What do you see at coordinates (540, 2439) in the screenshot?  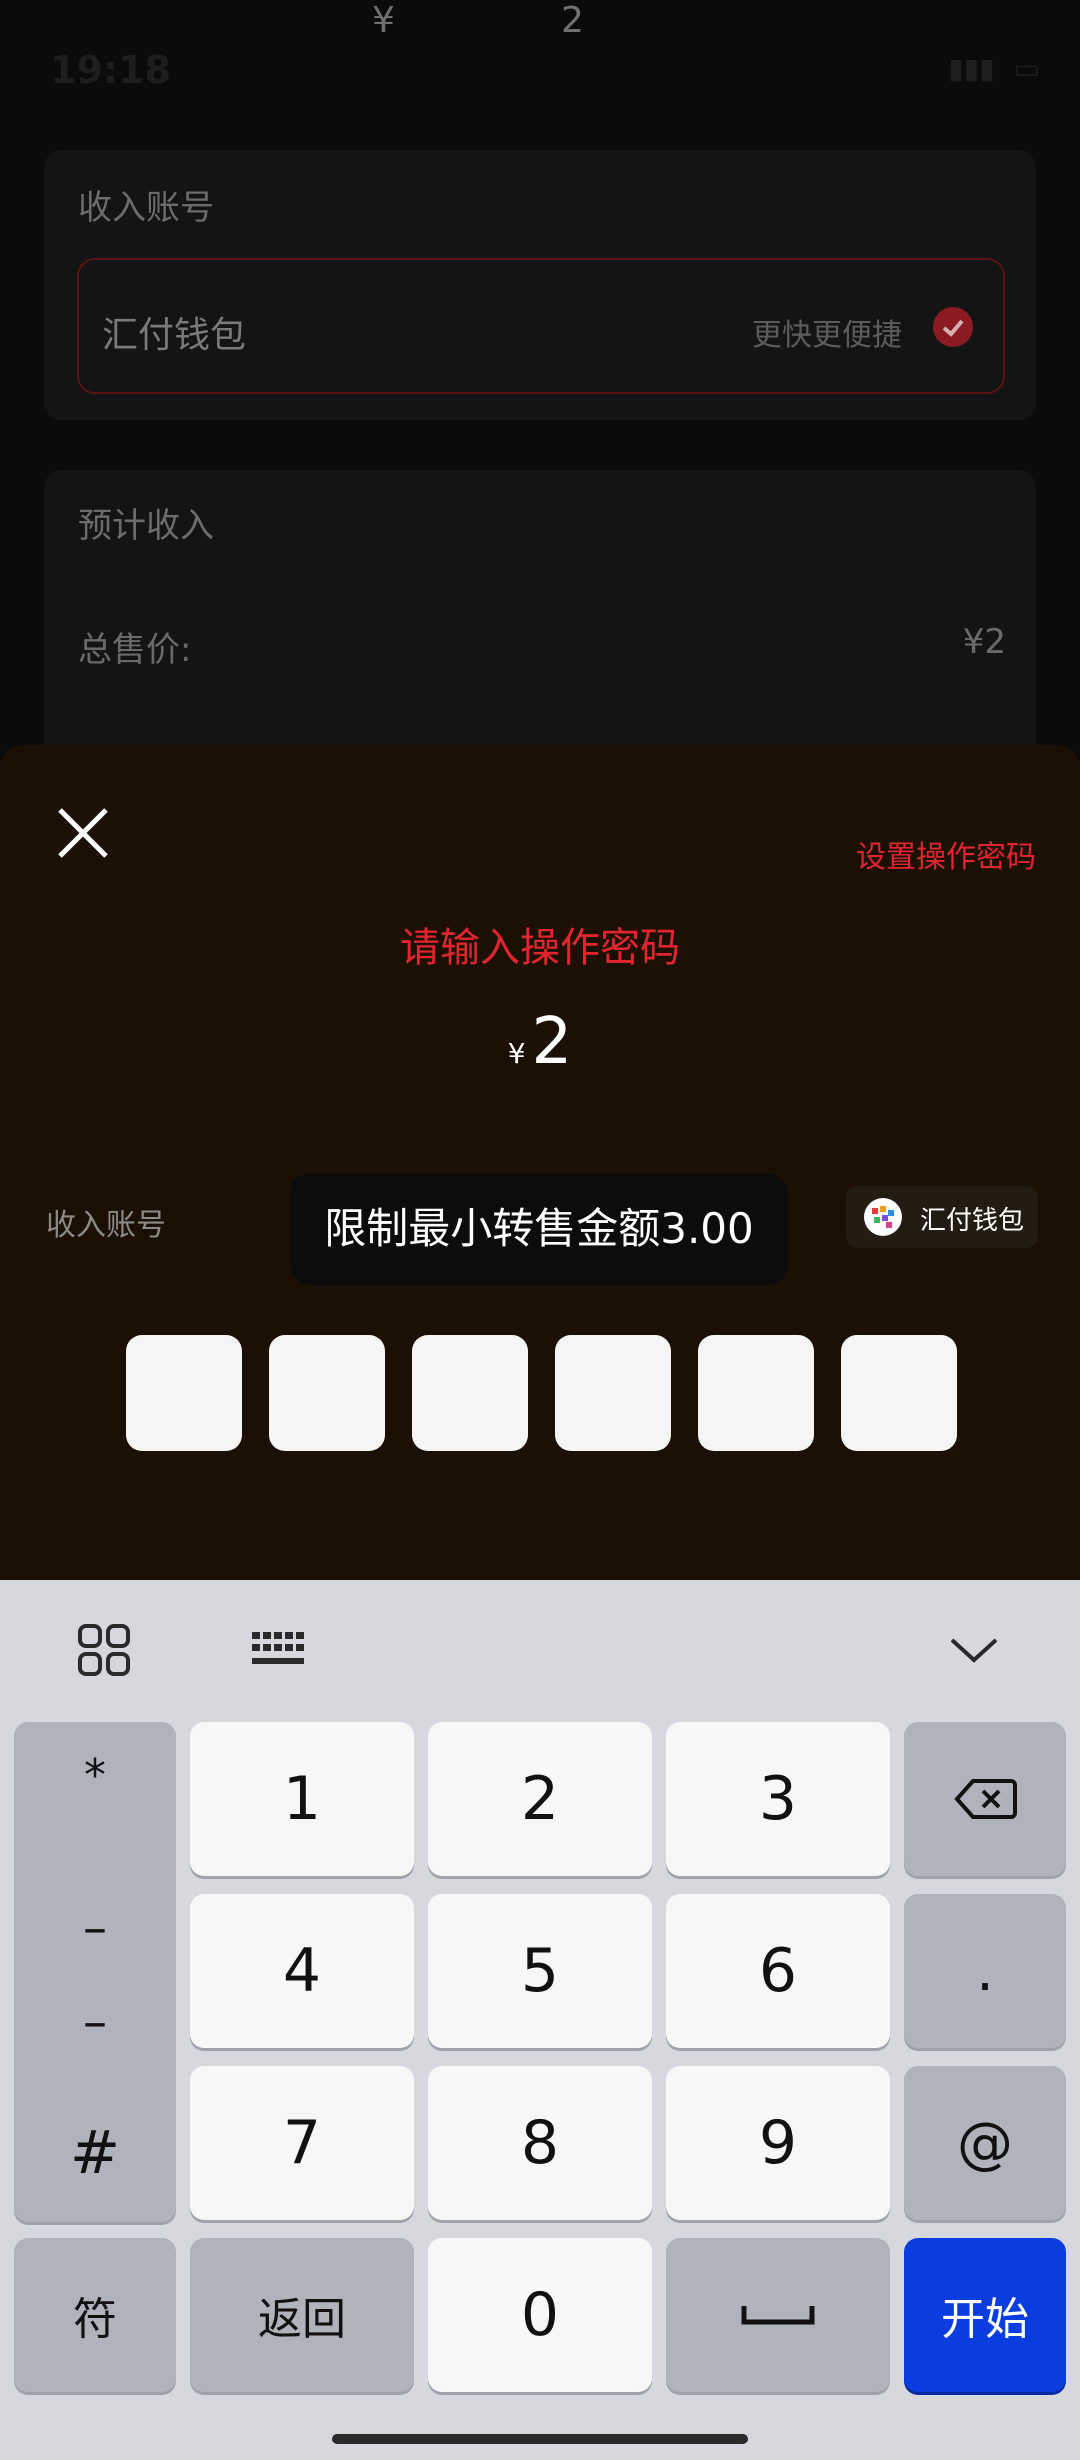 I see `home-indicator` at bounding box center [540, 2439].